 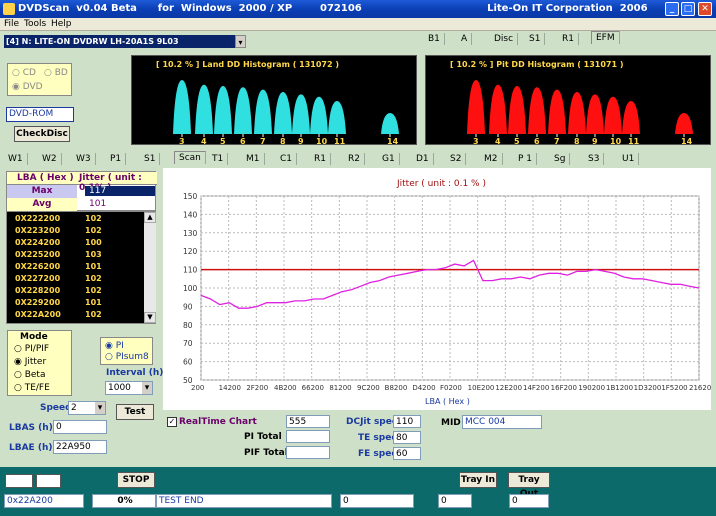 I want to click on stop-button: STOP, so click(x=136, y=480).